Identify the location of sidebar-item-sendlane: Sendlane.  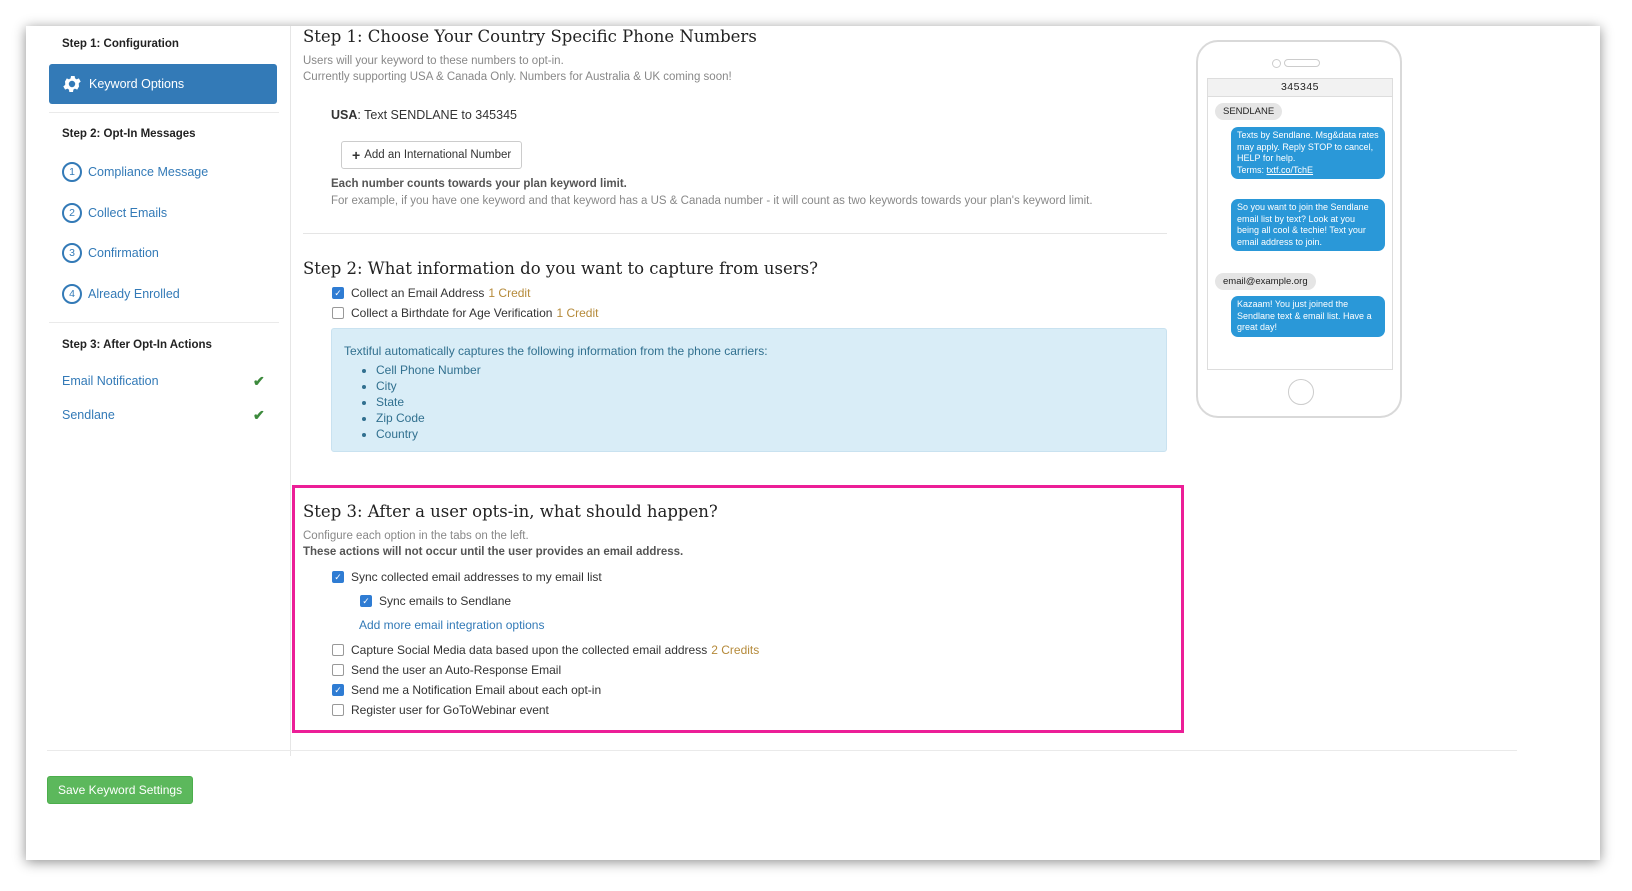
(88, 415).